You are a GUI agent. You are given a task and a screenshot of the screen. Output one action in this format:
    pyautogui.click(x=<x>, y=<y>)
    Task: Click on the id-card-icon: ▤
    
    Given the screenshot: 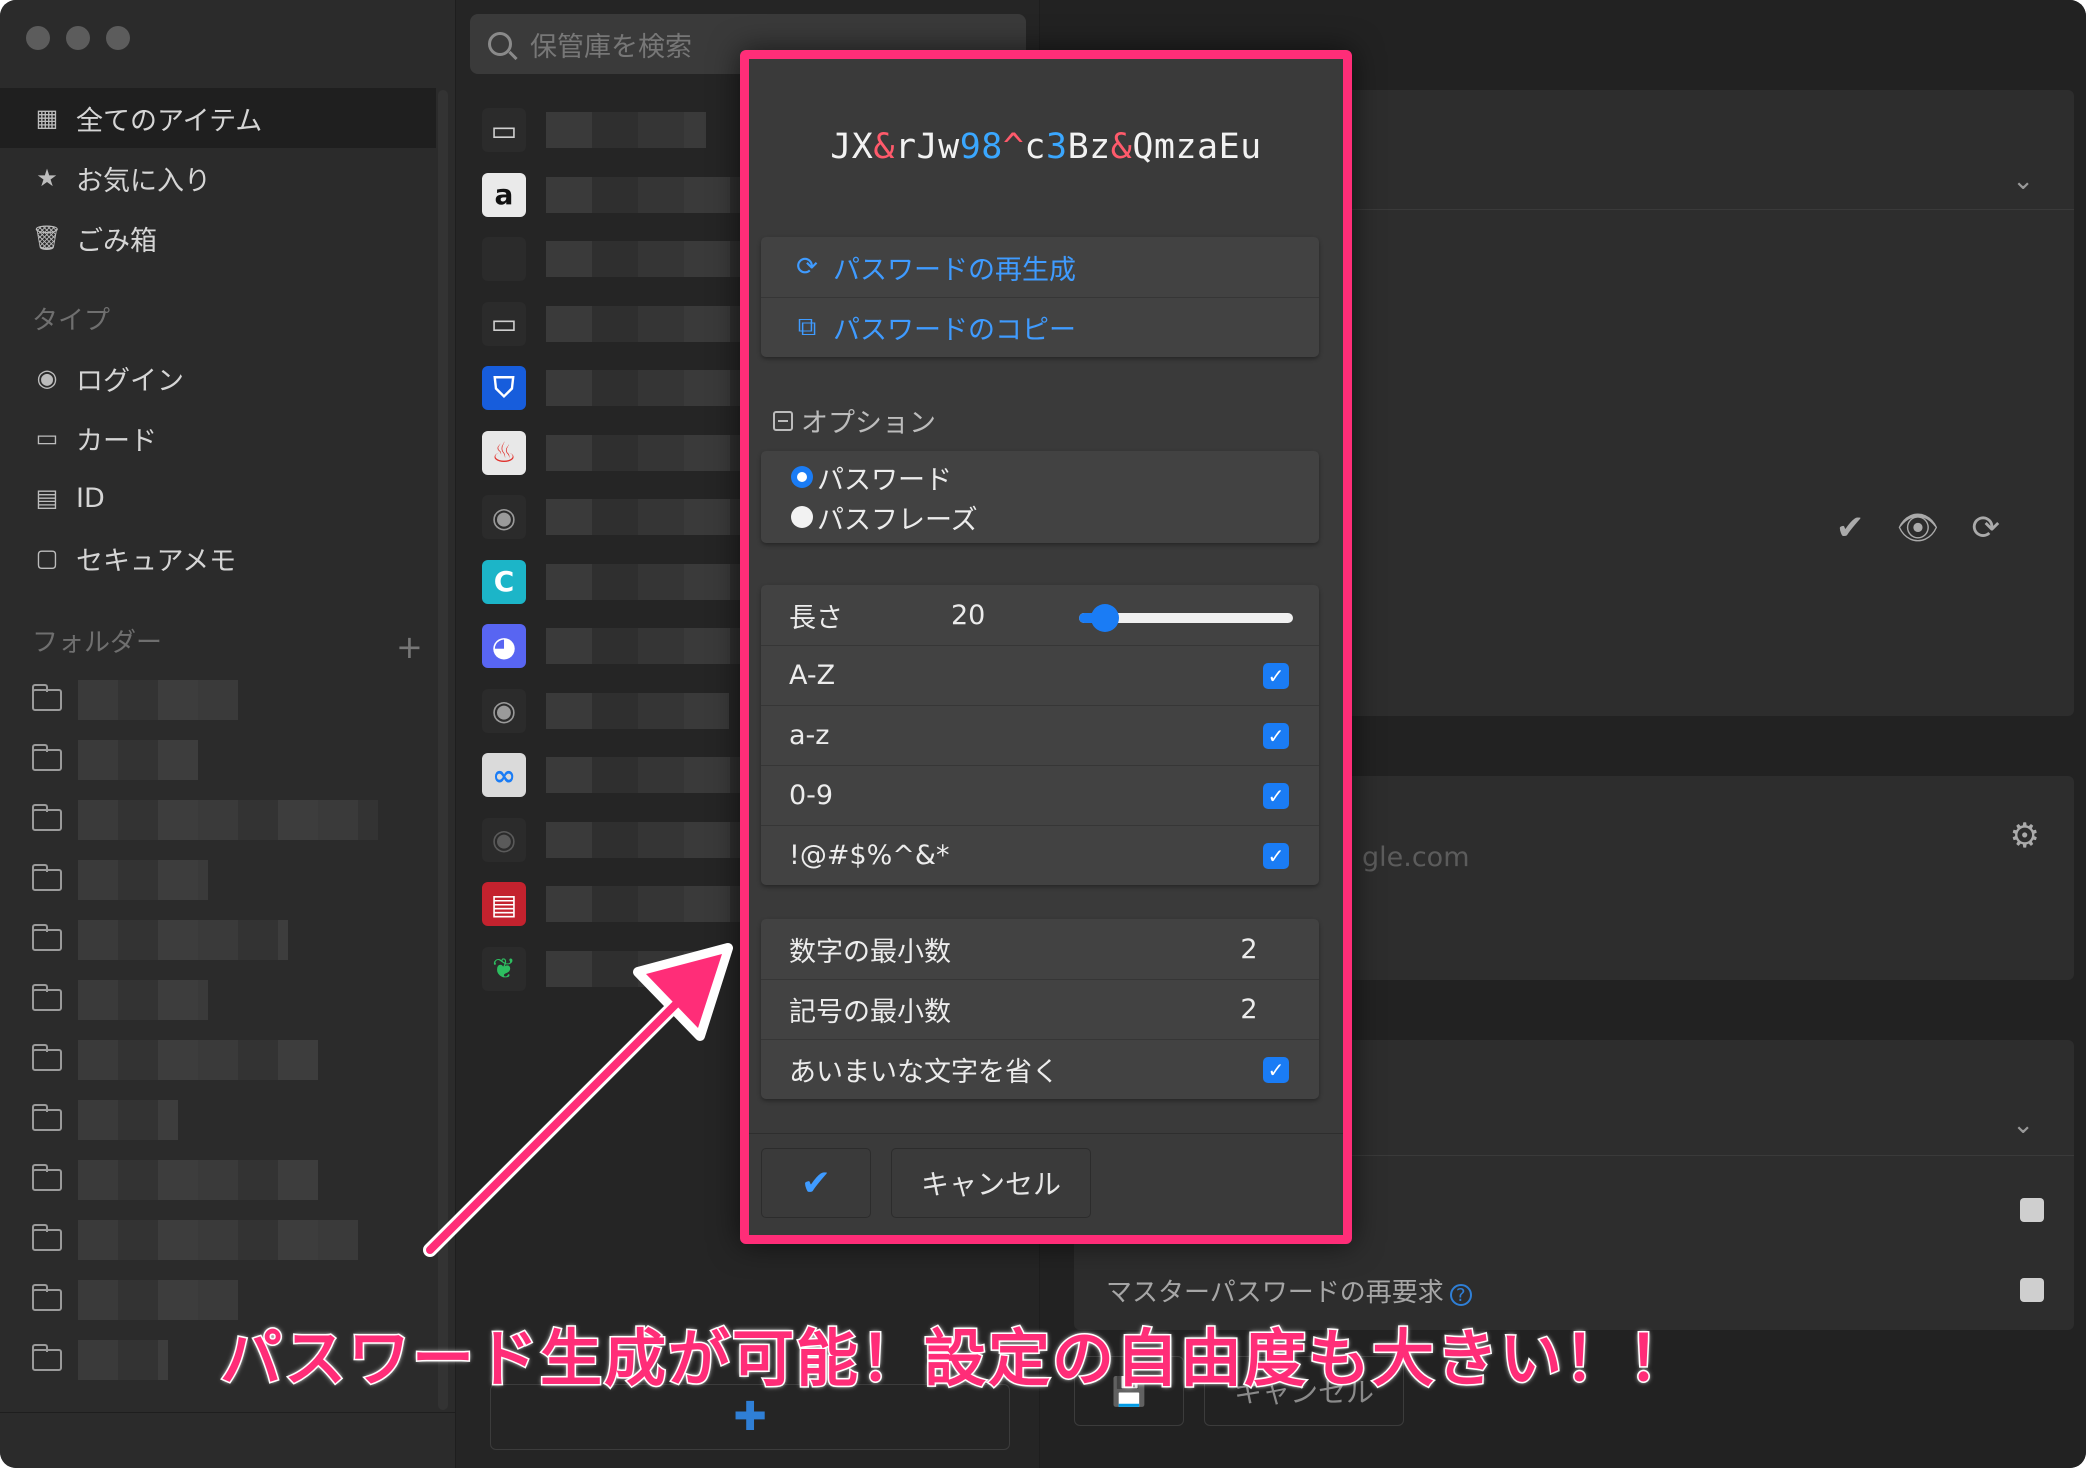 What is the action you would take?
    pyautogui.click(x=47, y=498)
    